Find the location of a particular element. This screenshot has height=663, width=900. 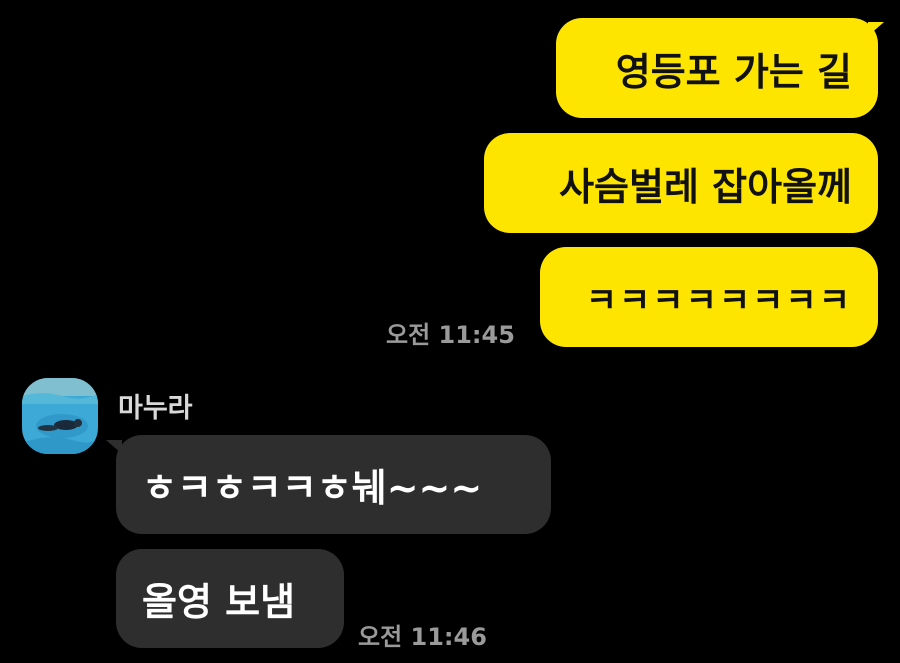

outgoing-message-bubble: ㅋㅋㅋㅋㅋㅋㅋㅋ is located at coordinates (709, 297).